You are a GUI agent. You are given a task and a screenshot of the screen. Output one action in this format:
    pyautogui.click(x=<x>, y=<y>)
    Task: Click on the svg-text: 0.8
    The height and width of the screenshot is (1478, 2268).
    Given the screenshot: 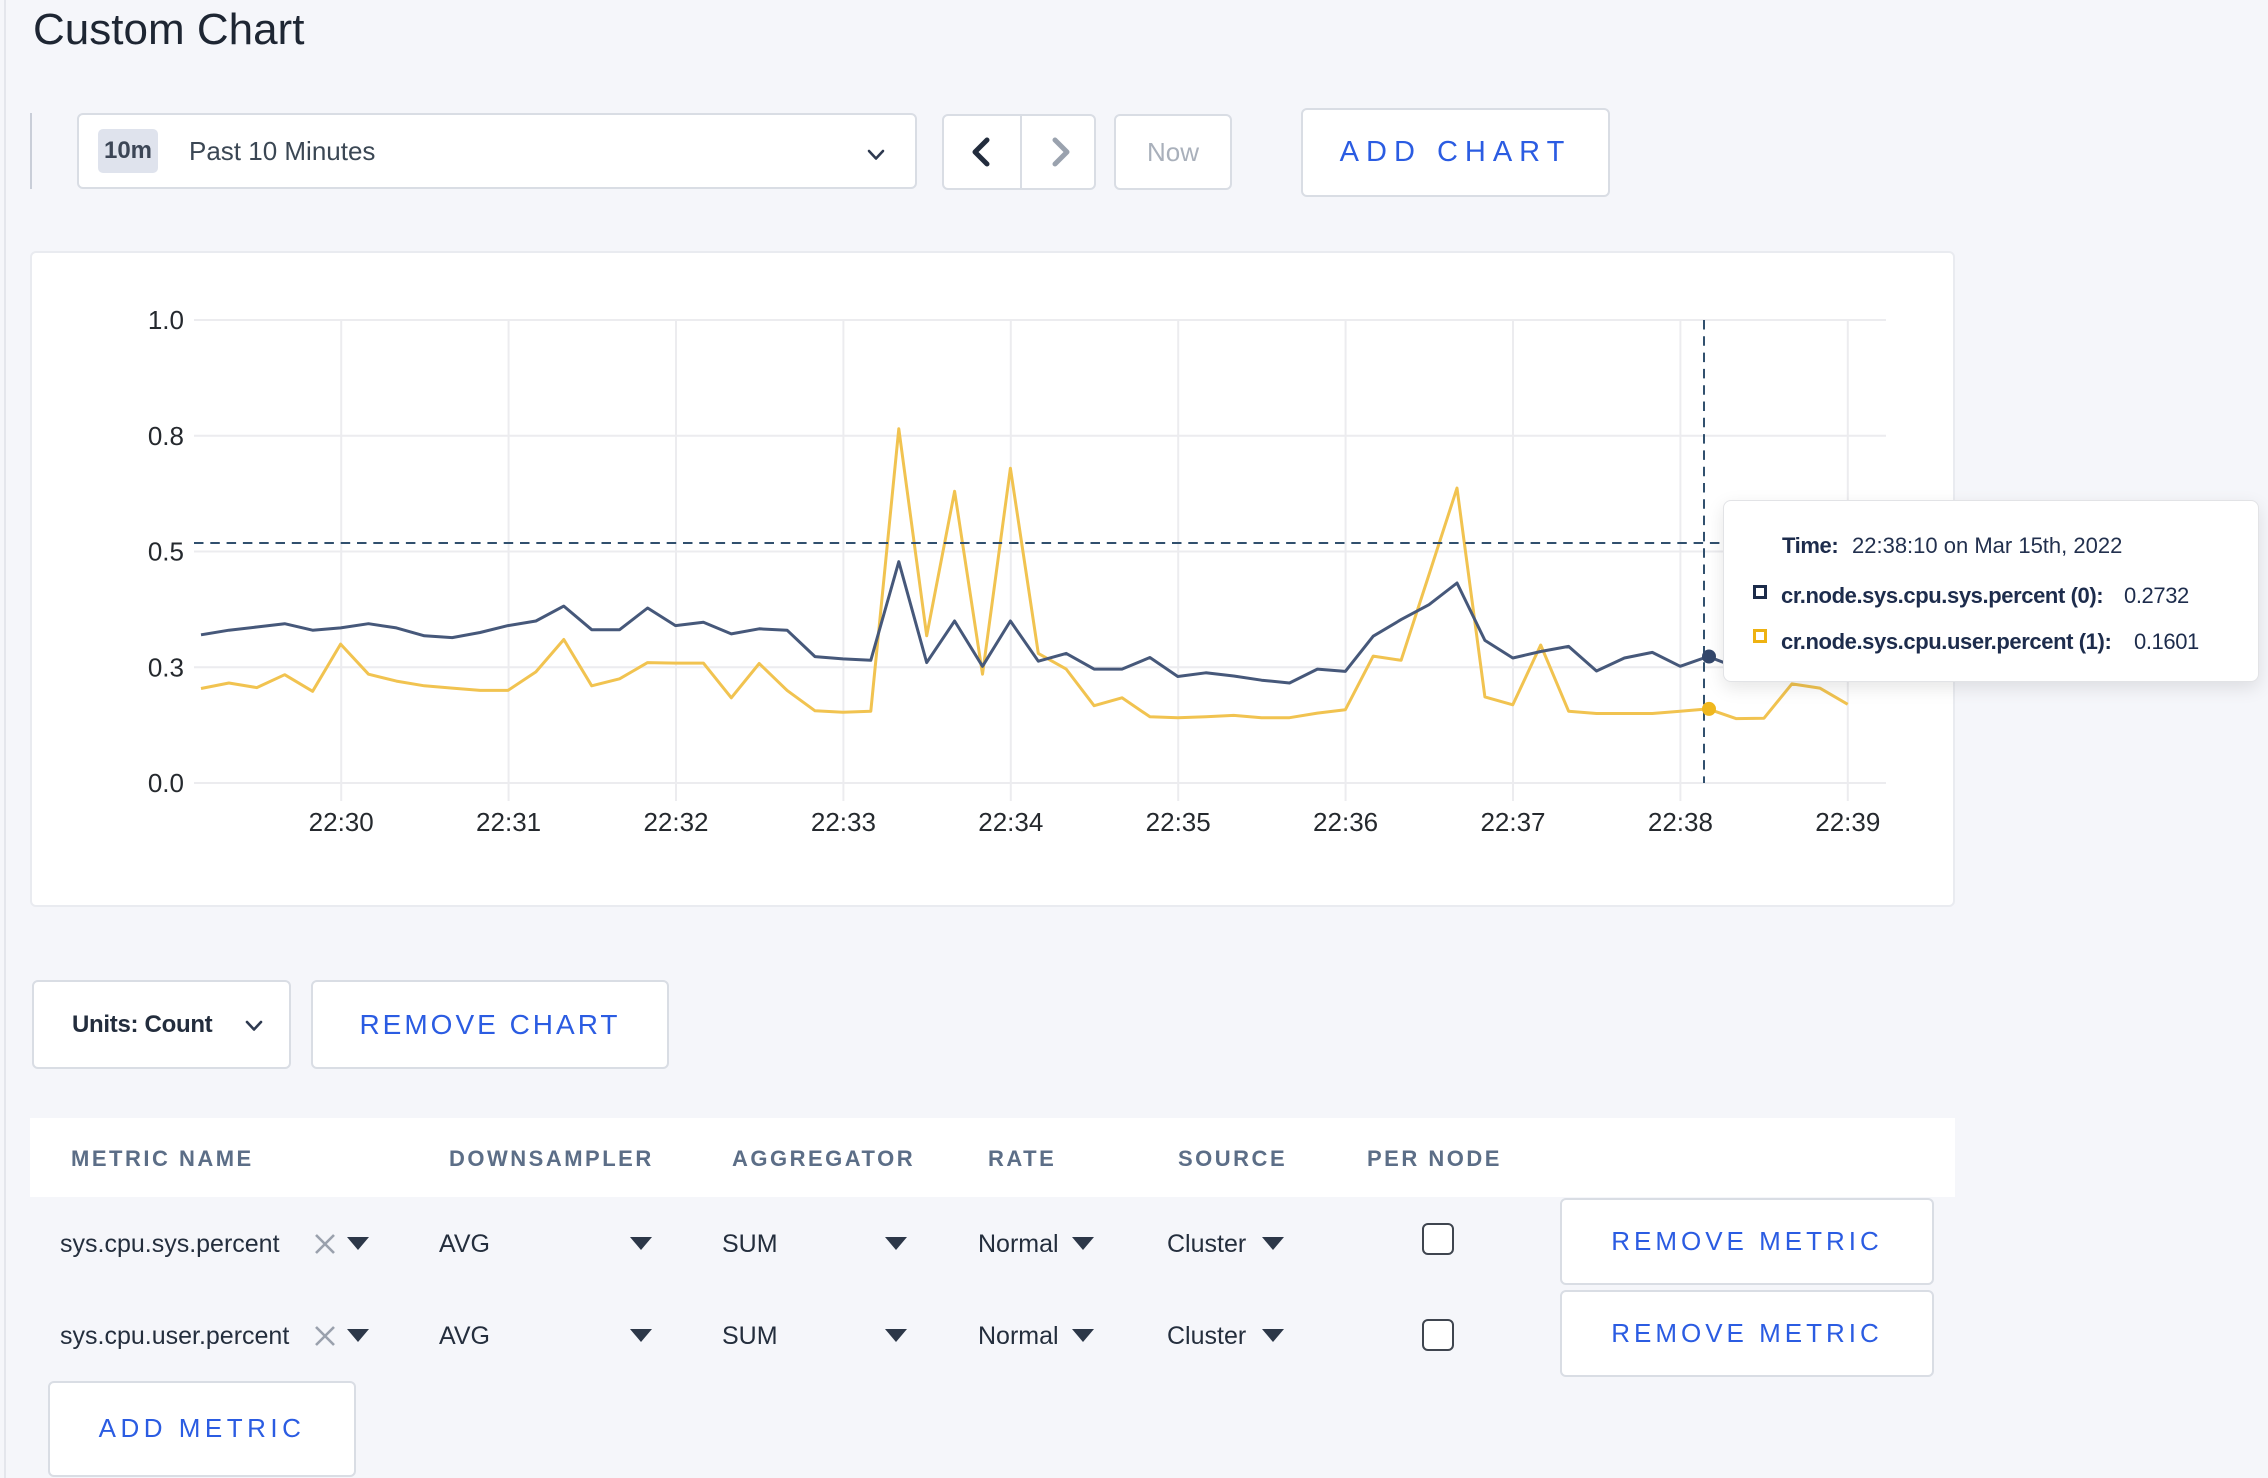 What is the action you would take?
    pyautogui.click(x=166, y=436)
    